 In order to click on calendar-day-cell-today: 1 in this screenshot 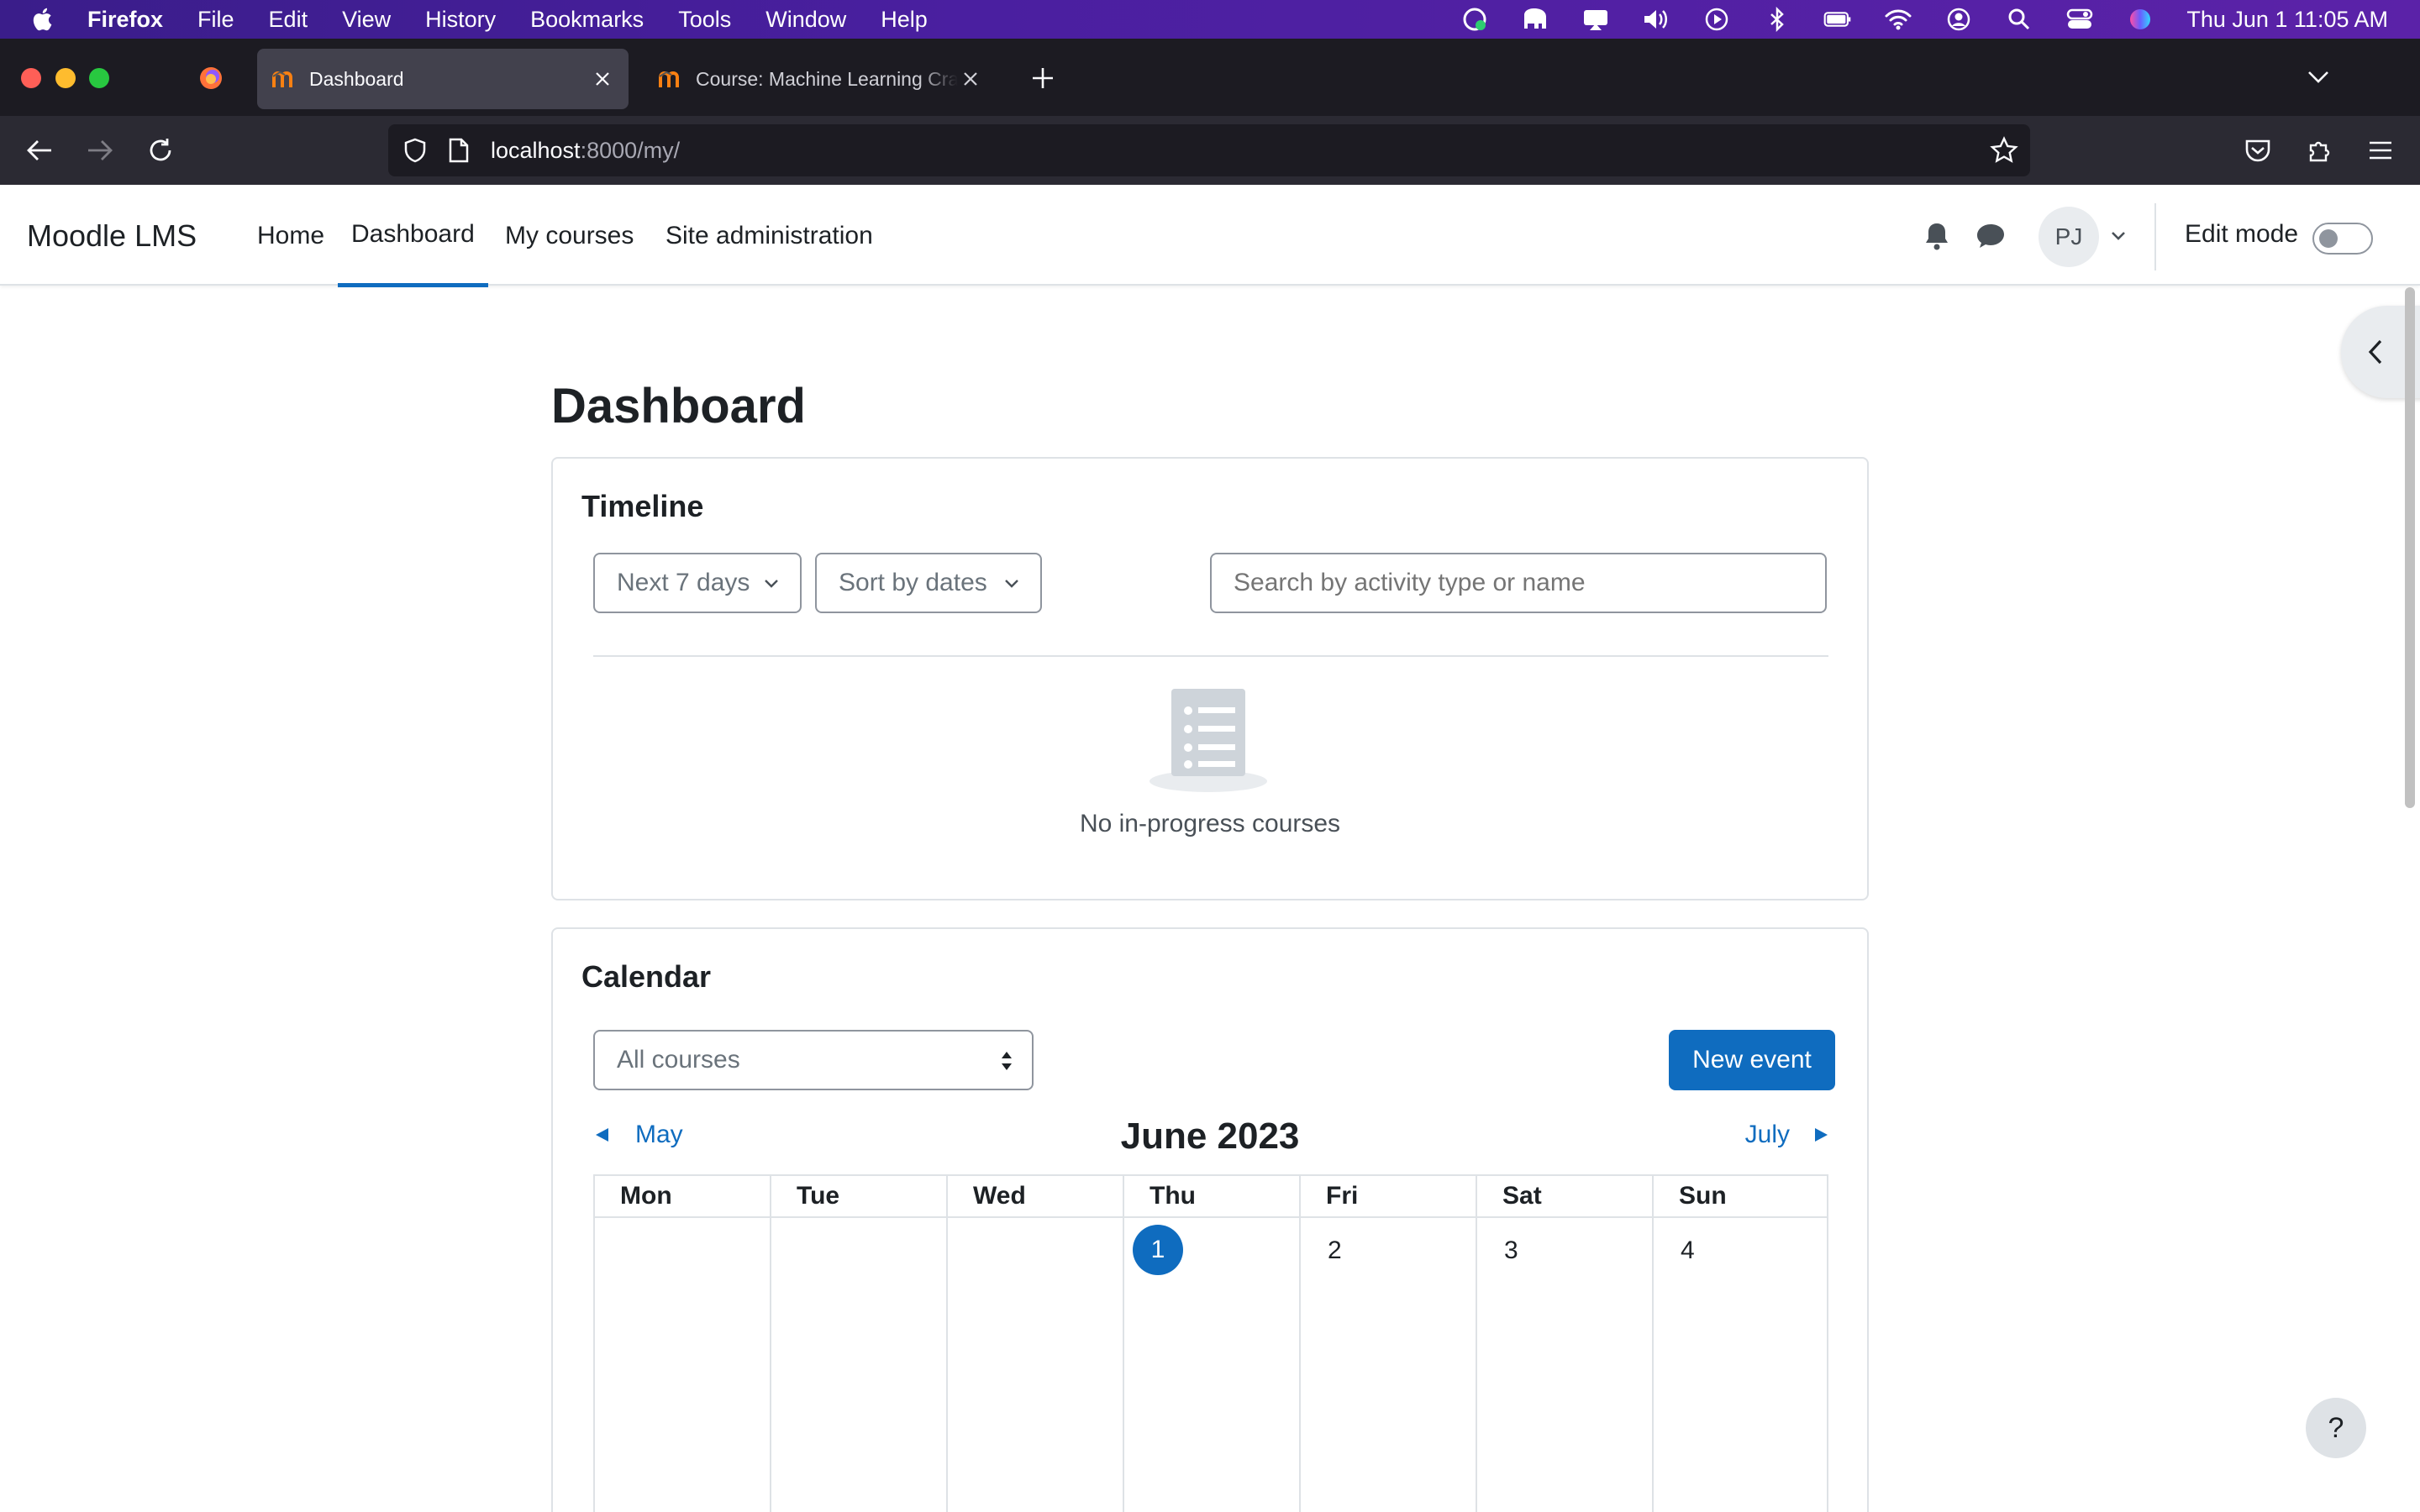, I will do `click(1211, 1365)`.